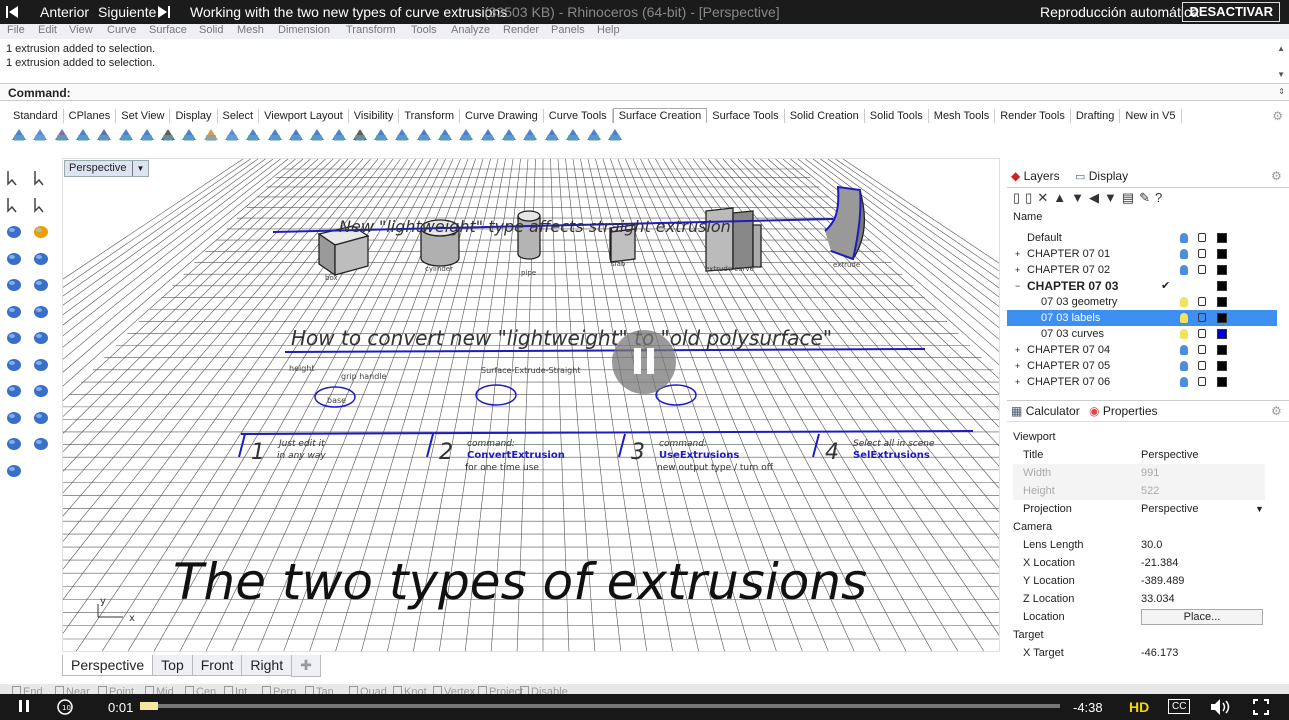 The width and height of the screenshot is (1289, 720). I want to click on torus-icon, so click(15, 311).